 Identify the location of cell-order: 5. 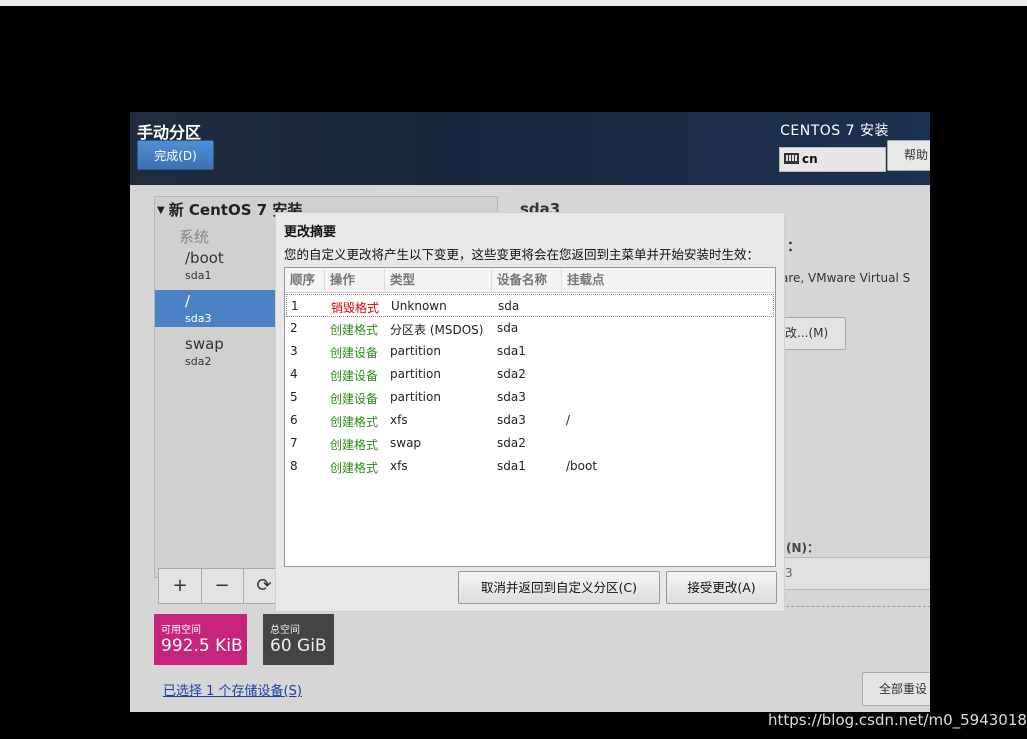
(294, 397).